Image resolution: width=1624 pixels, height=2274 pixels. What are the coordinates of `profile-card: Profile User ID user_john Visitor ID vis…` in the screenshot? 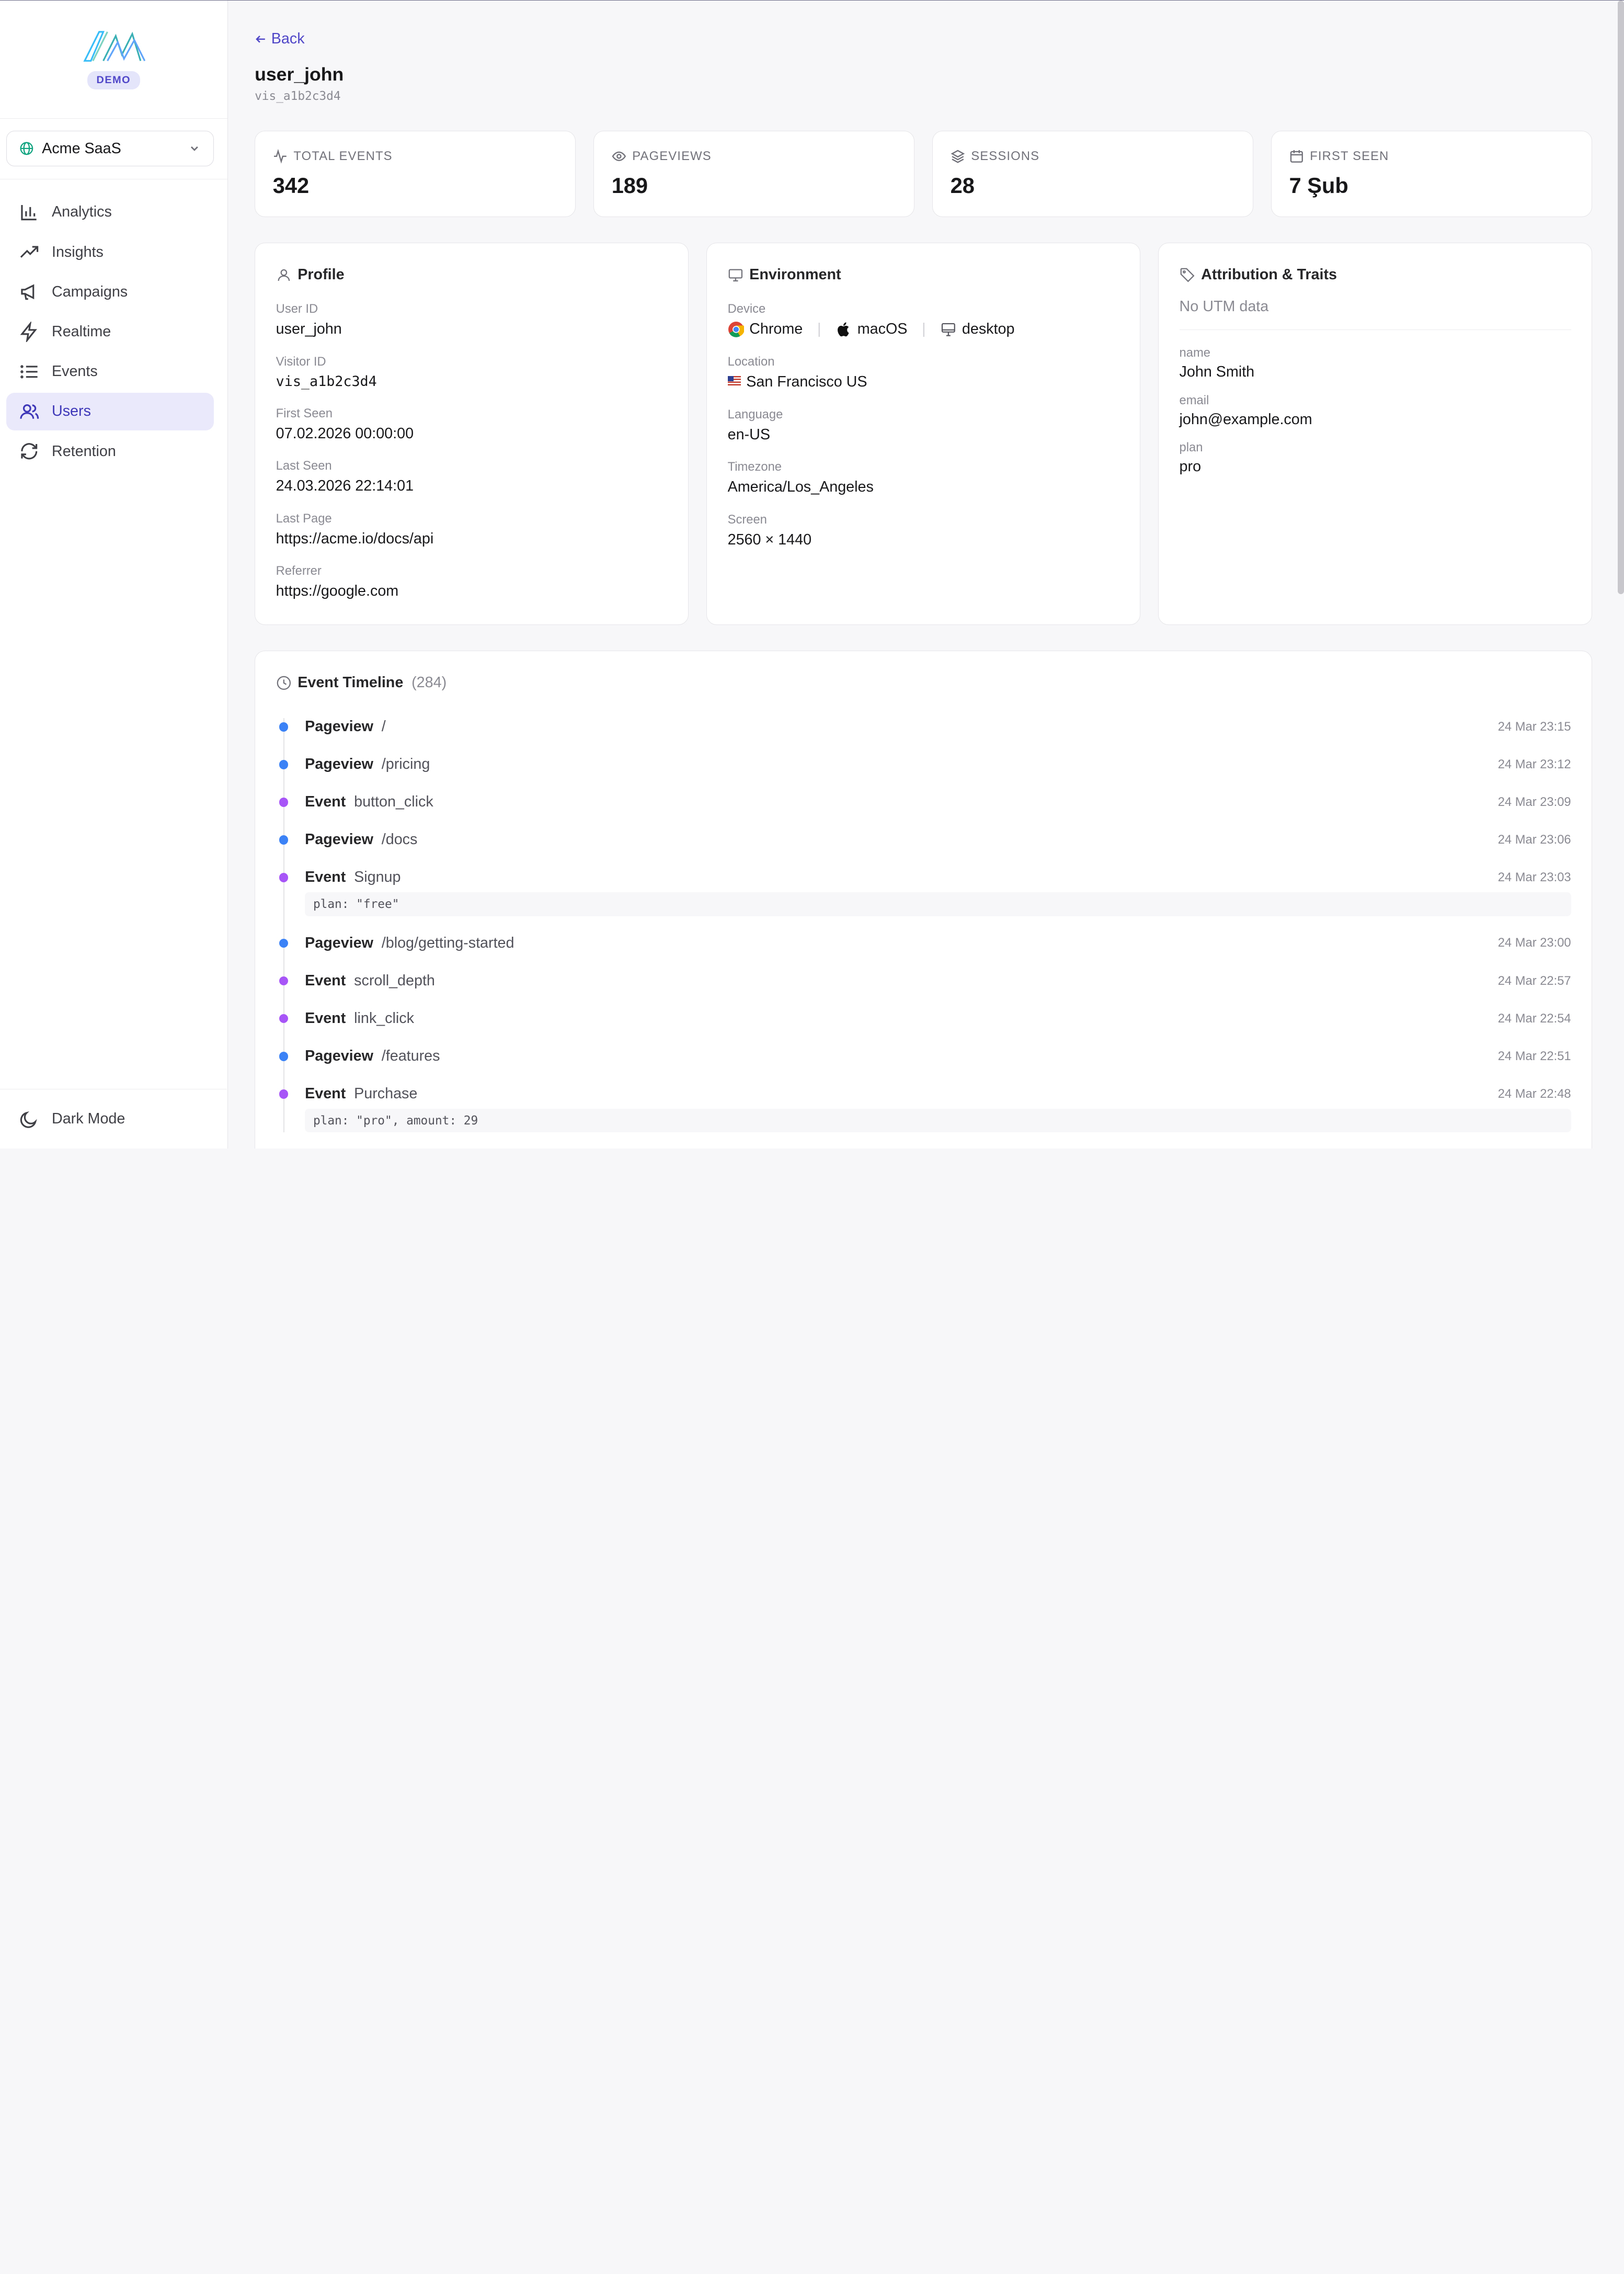 It's located at (472, 434).